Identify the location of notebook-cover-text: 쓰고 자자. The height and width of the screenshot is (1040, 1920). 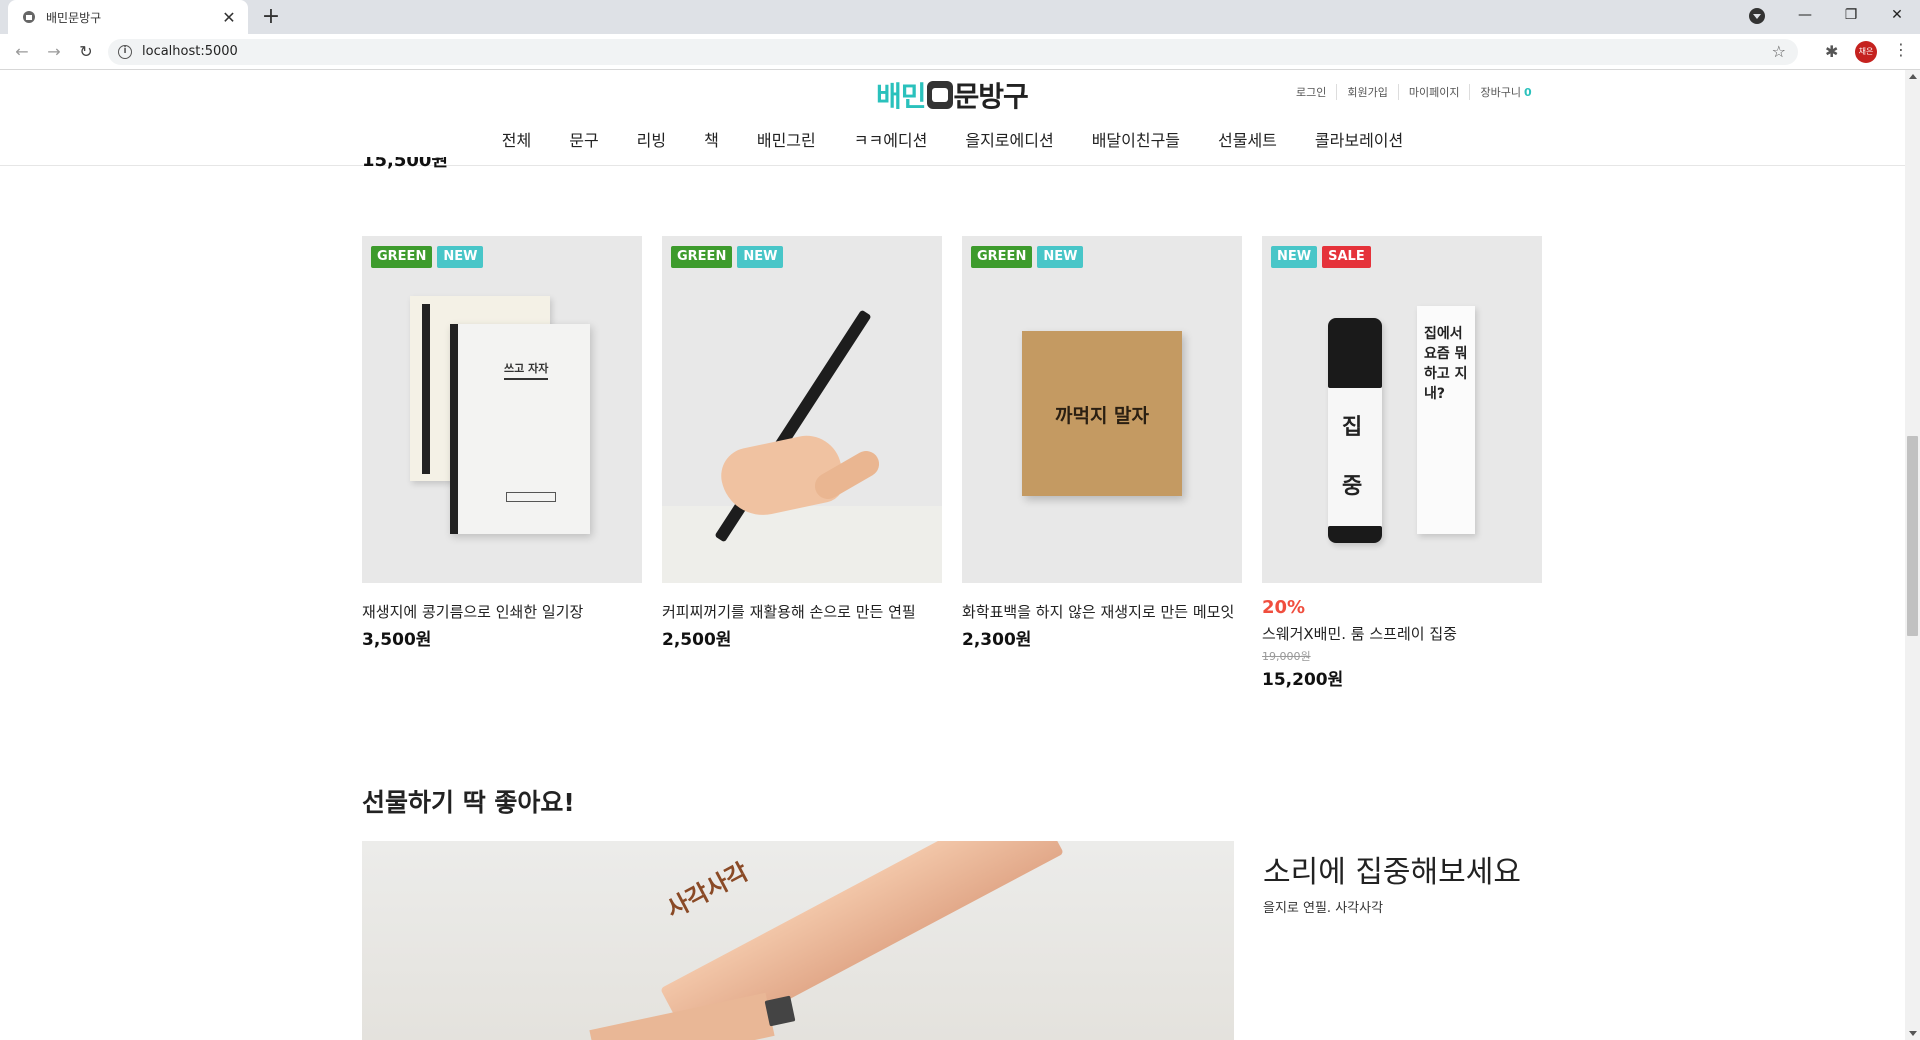
(526, 370).